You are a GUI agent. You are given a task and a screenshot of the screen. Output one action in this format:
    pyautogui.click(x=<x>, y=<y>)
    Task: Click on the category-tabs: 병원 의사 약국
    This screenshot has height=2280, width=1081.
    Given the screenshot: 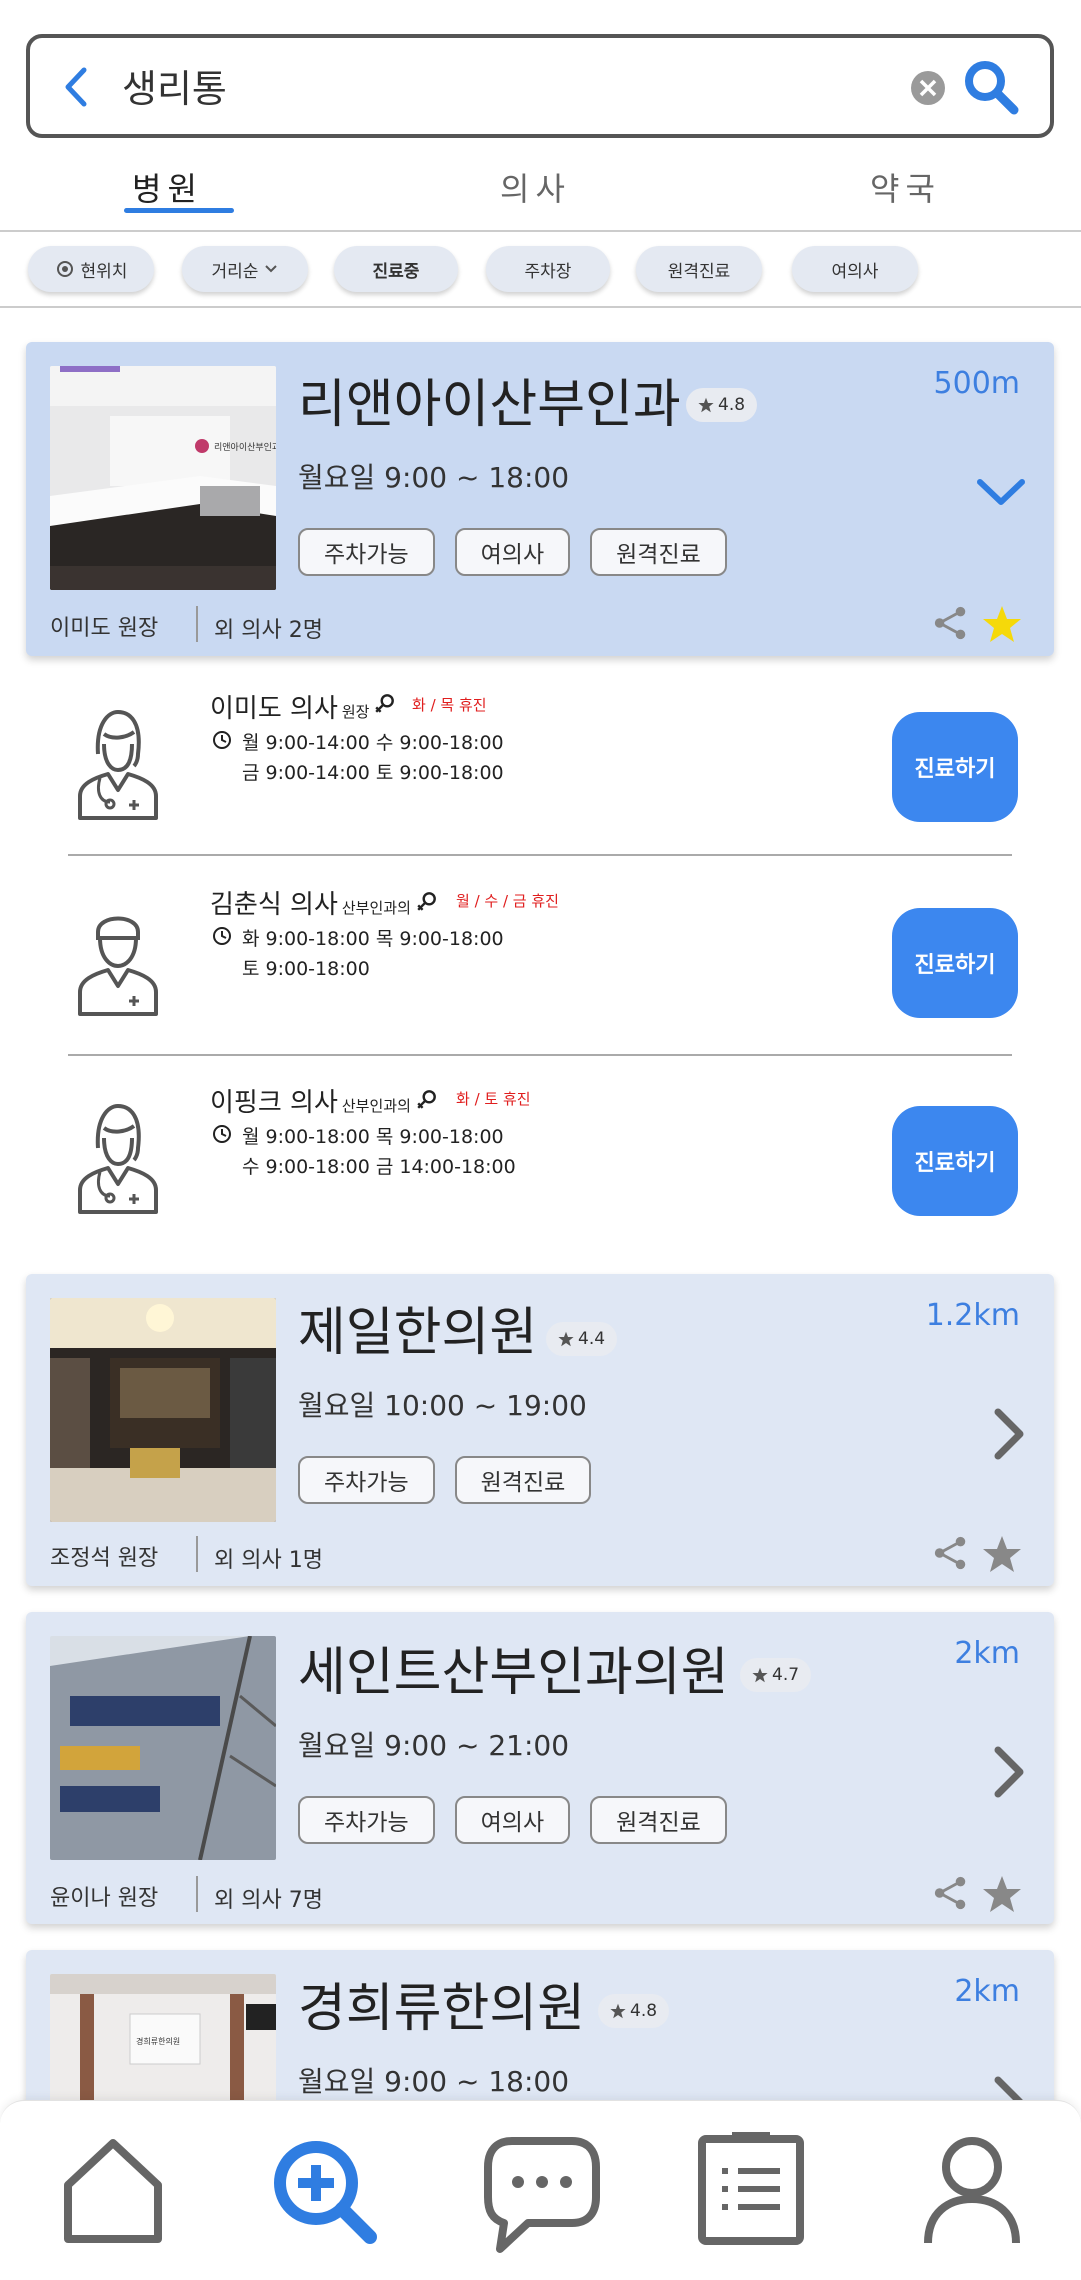 What is the action you would take?
    pyautogui.click(x=540, y=191)
    